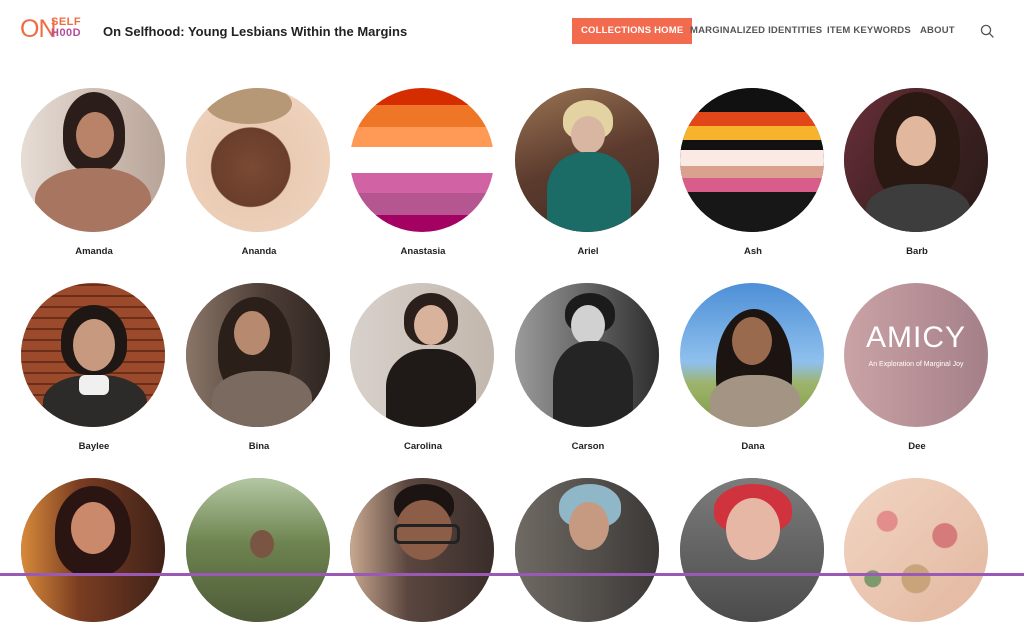  Describe the element at coordinates (917, 446) in the screenshot. I see `person-name: Dee` at that location.